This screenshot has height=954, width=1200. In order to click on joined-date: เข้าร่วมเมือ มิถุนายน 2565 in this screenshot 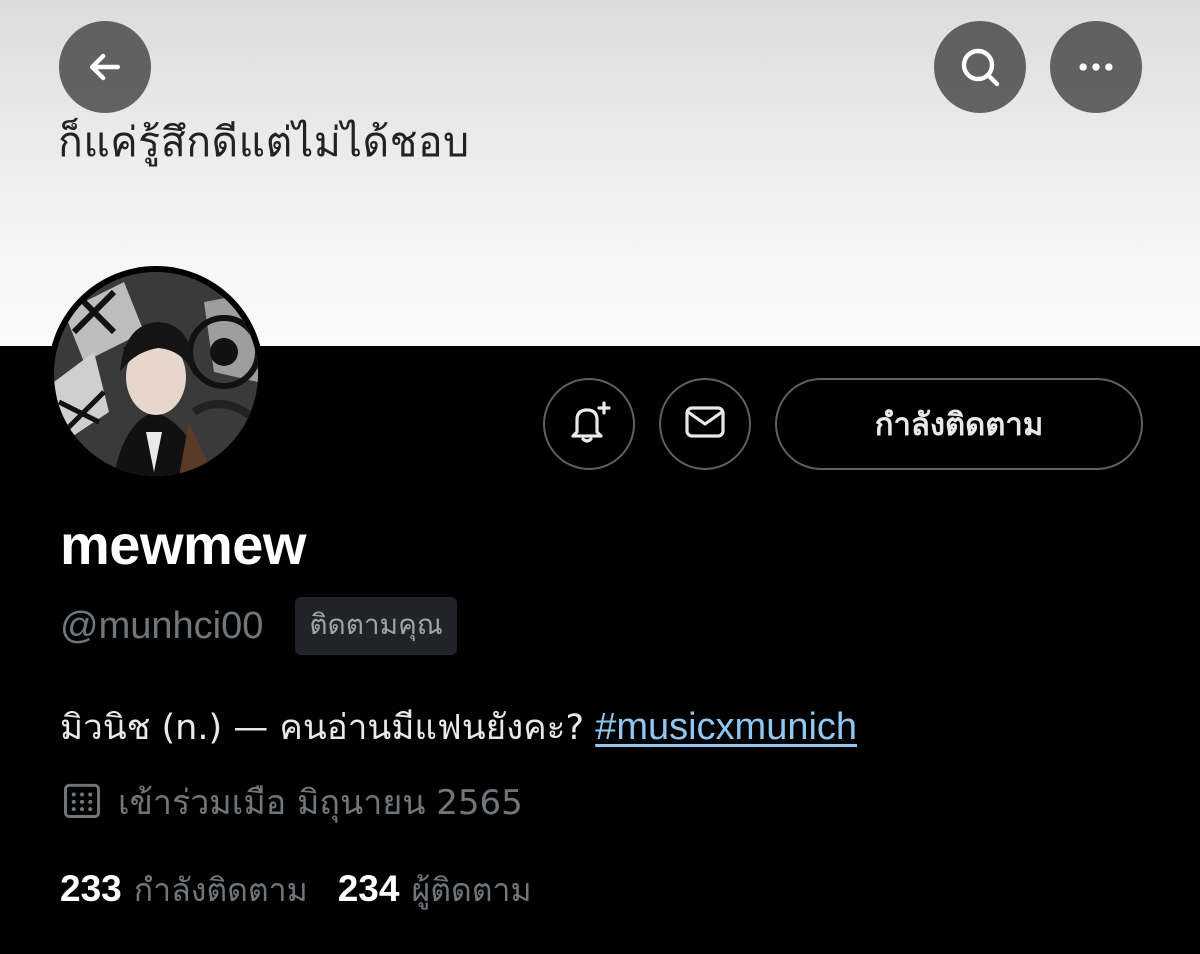, I will do `click(291, 802)`.